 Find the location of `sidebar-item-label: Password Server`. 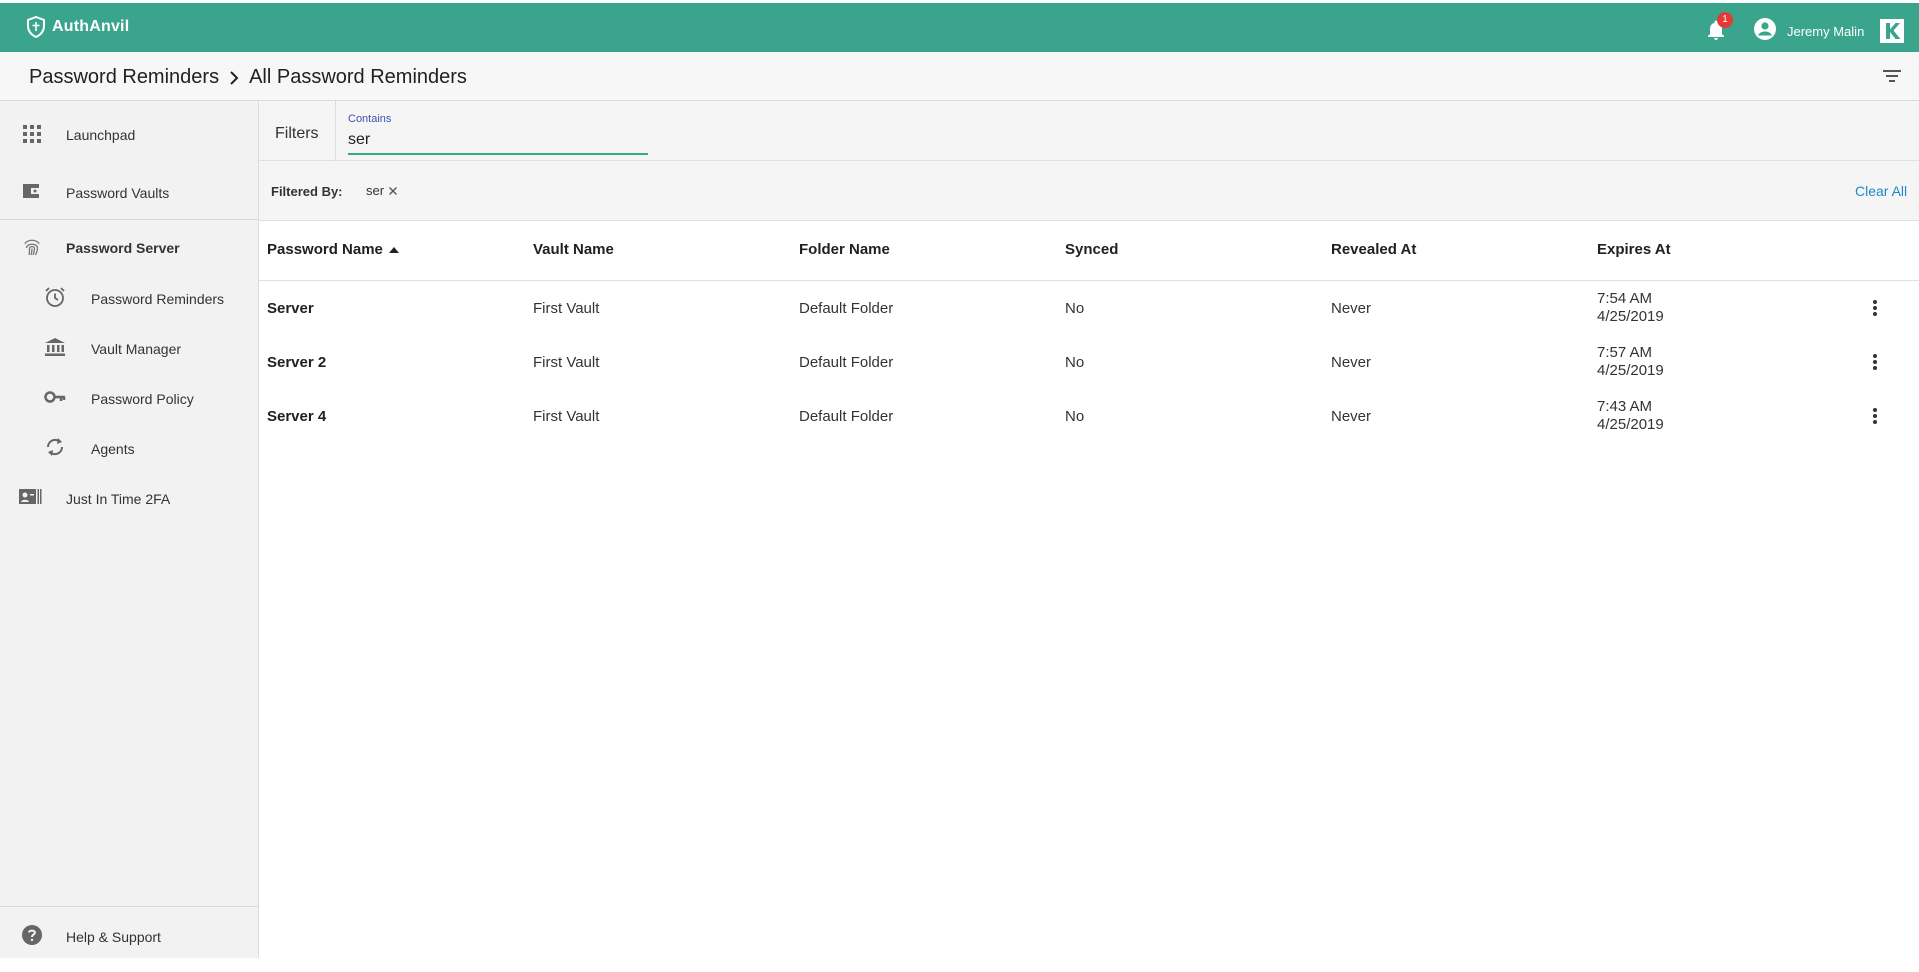

sidebar-item-label: Password Server is located at coordinates (123, 248).